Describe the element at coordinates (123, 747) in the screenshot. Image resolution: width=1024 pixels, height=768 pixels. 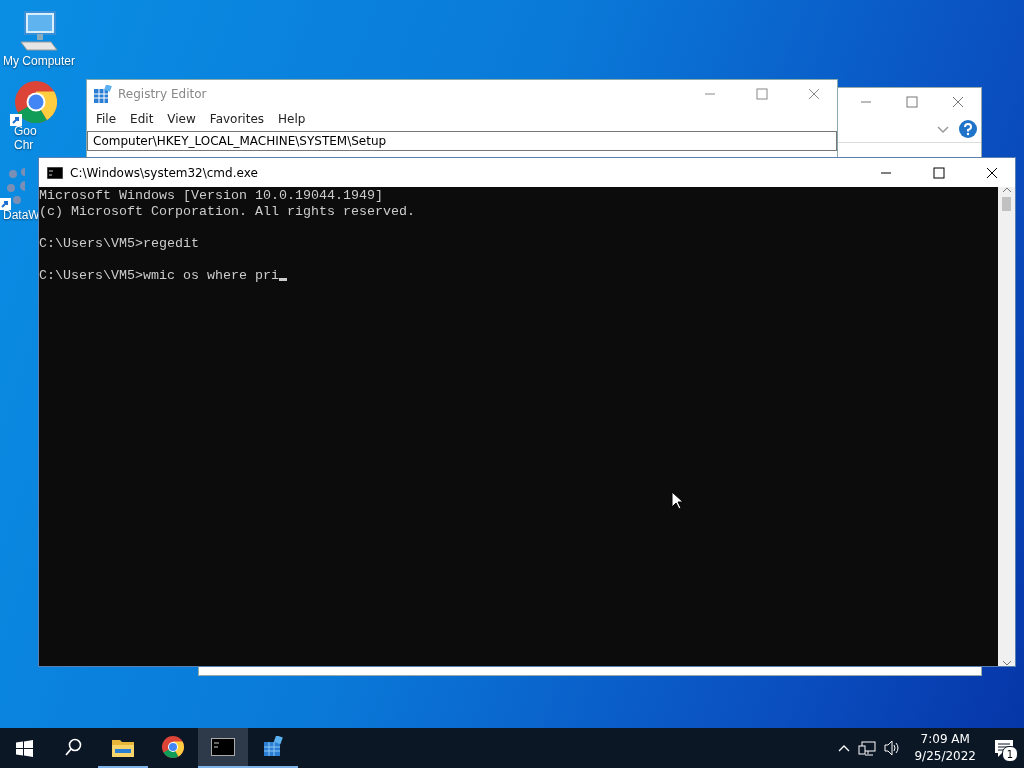
I see `folder-icon` at that location.